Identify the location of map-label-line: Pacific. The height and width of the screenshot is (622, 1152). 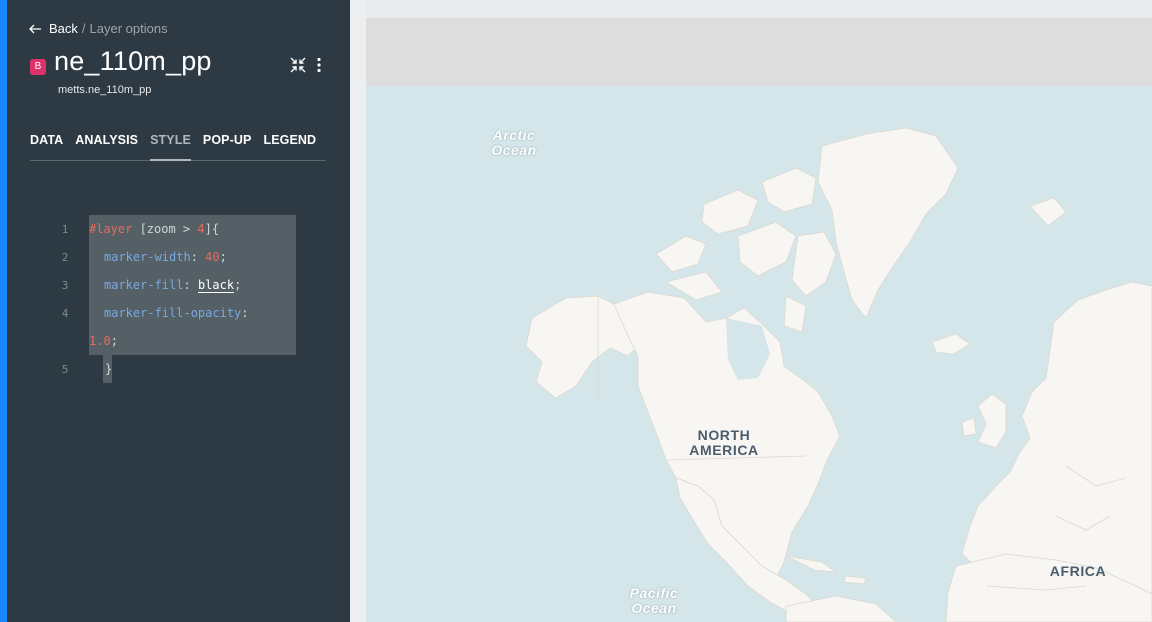
(654, 593).